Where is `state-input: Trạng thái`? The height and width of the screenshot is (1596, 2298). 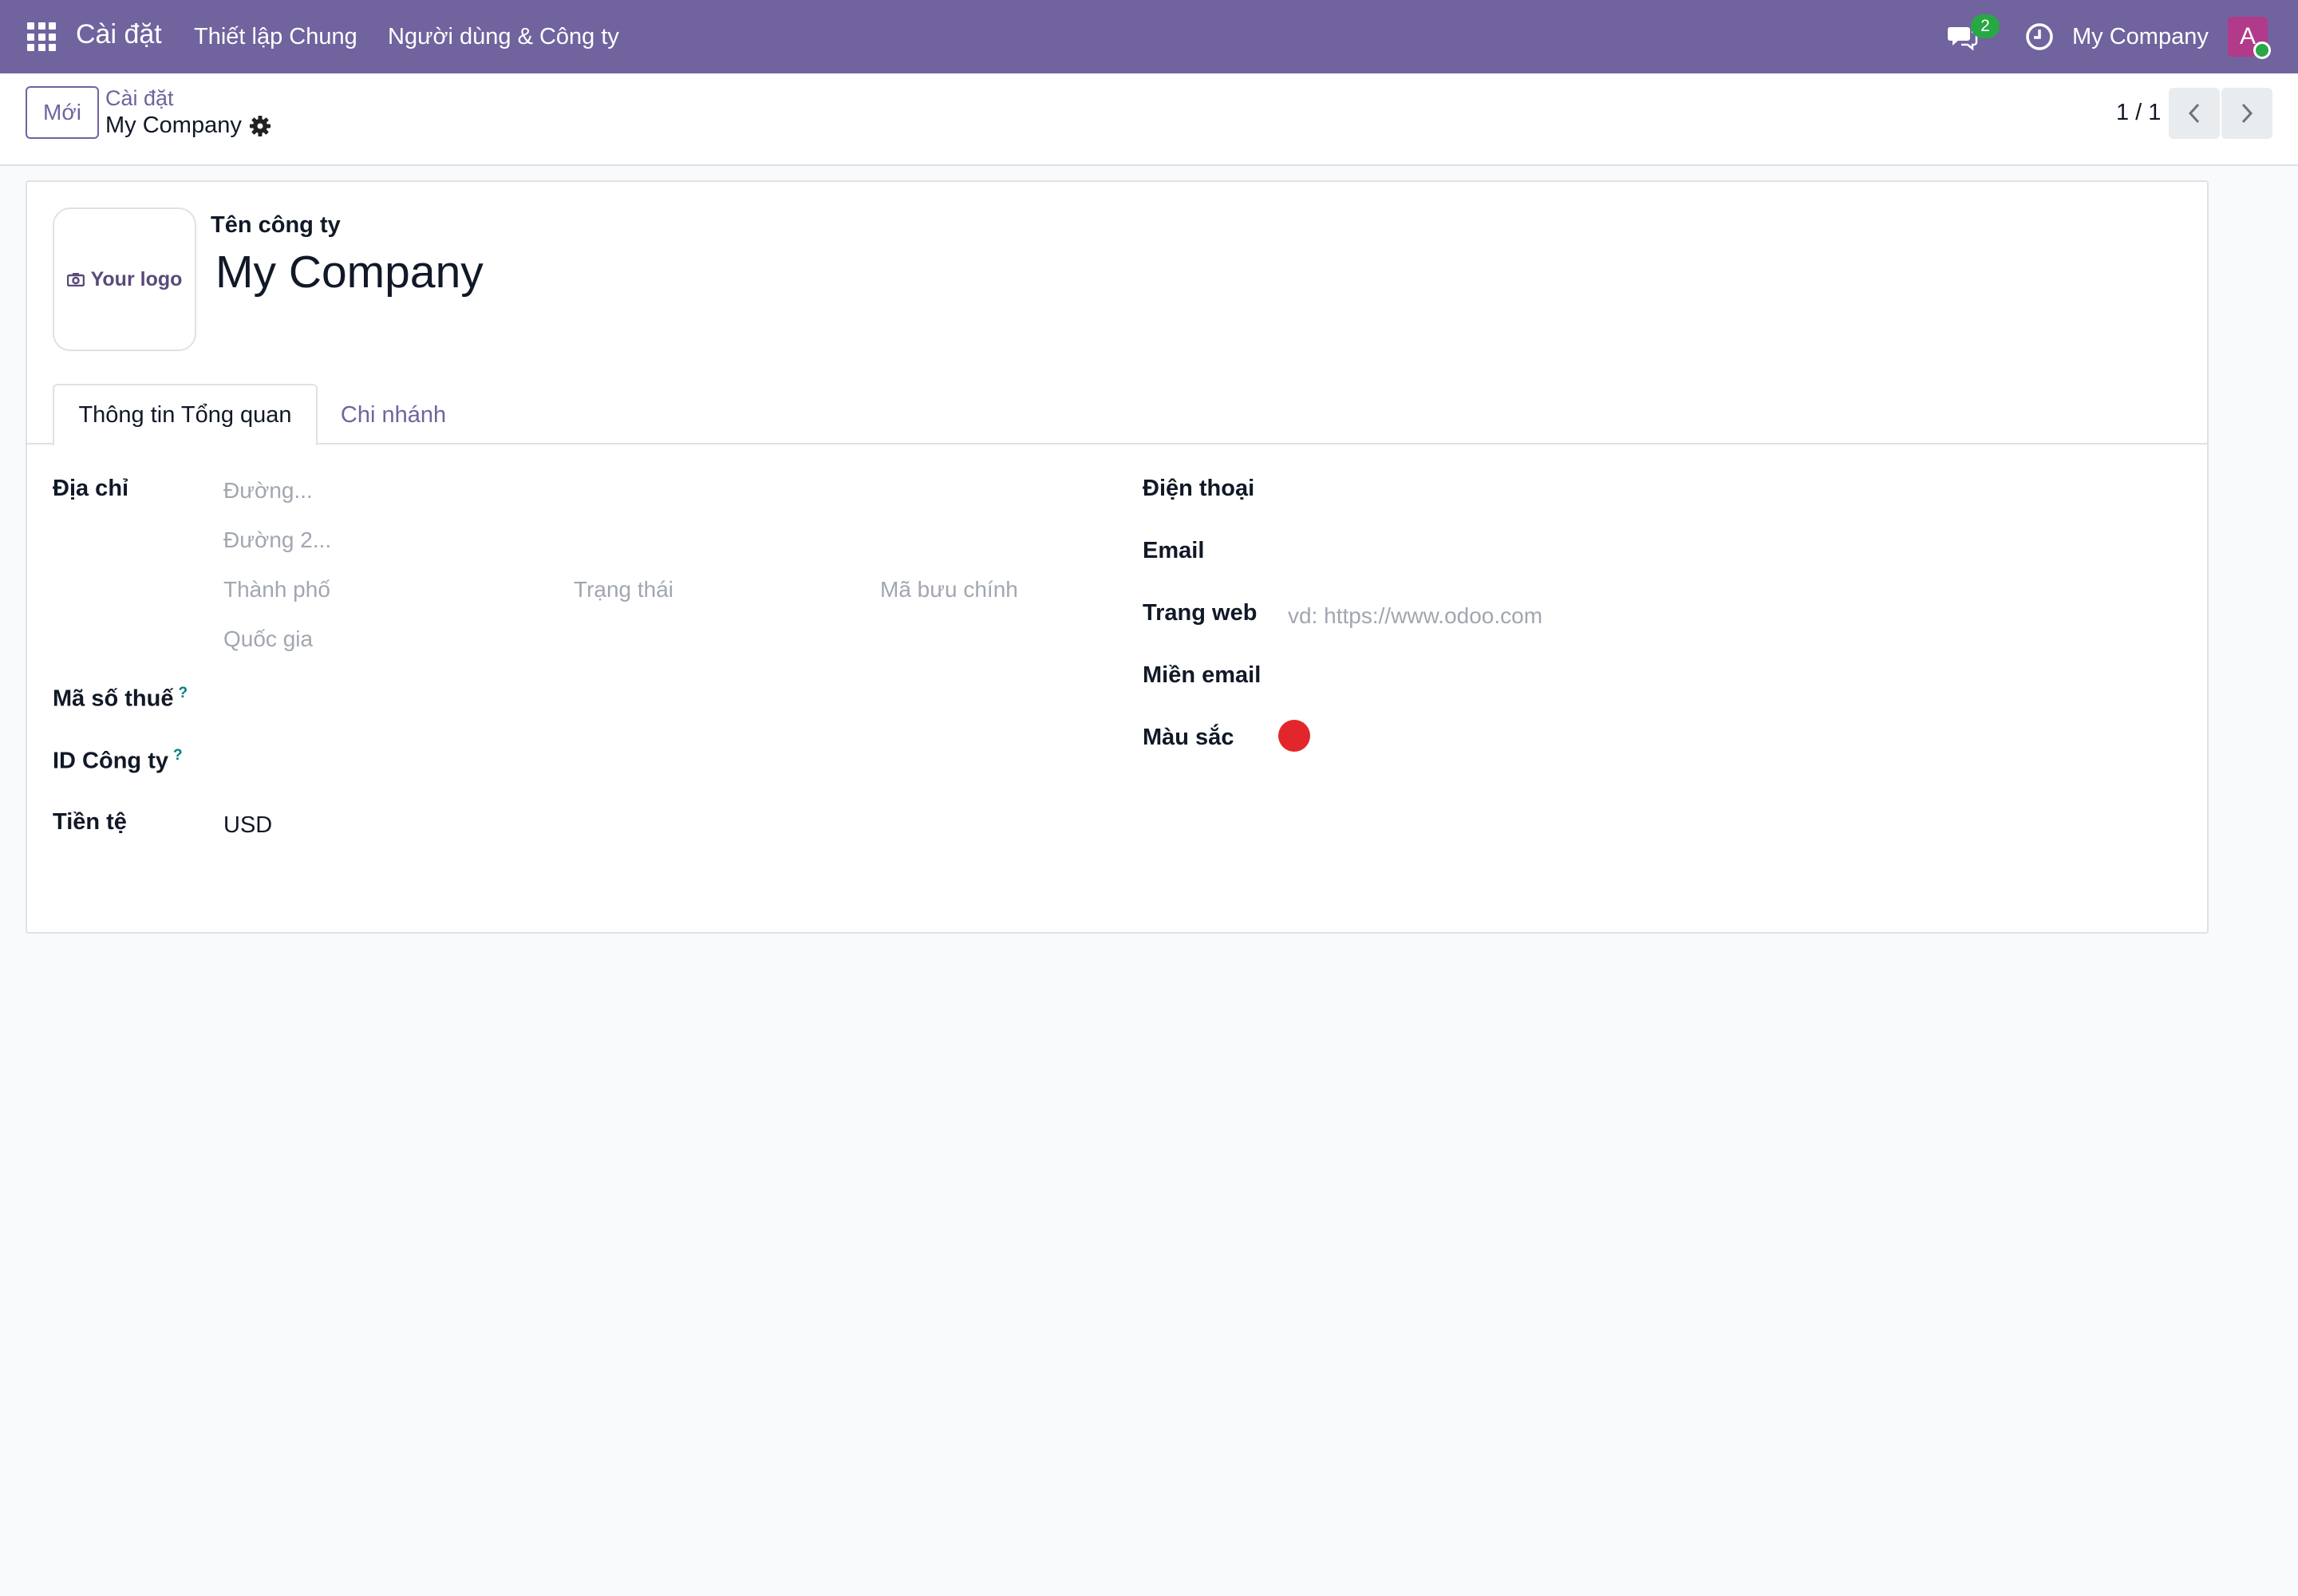
state-input: Trạng thái is located at coordinates (624, 589).